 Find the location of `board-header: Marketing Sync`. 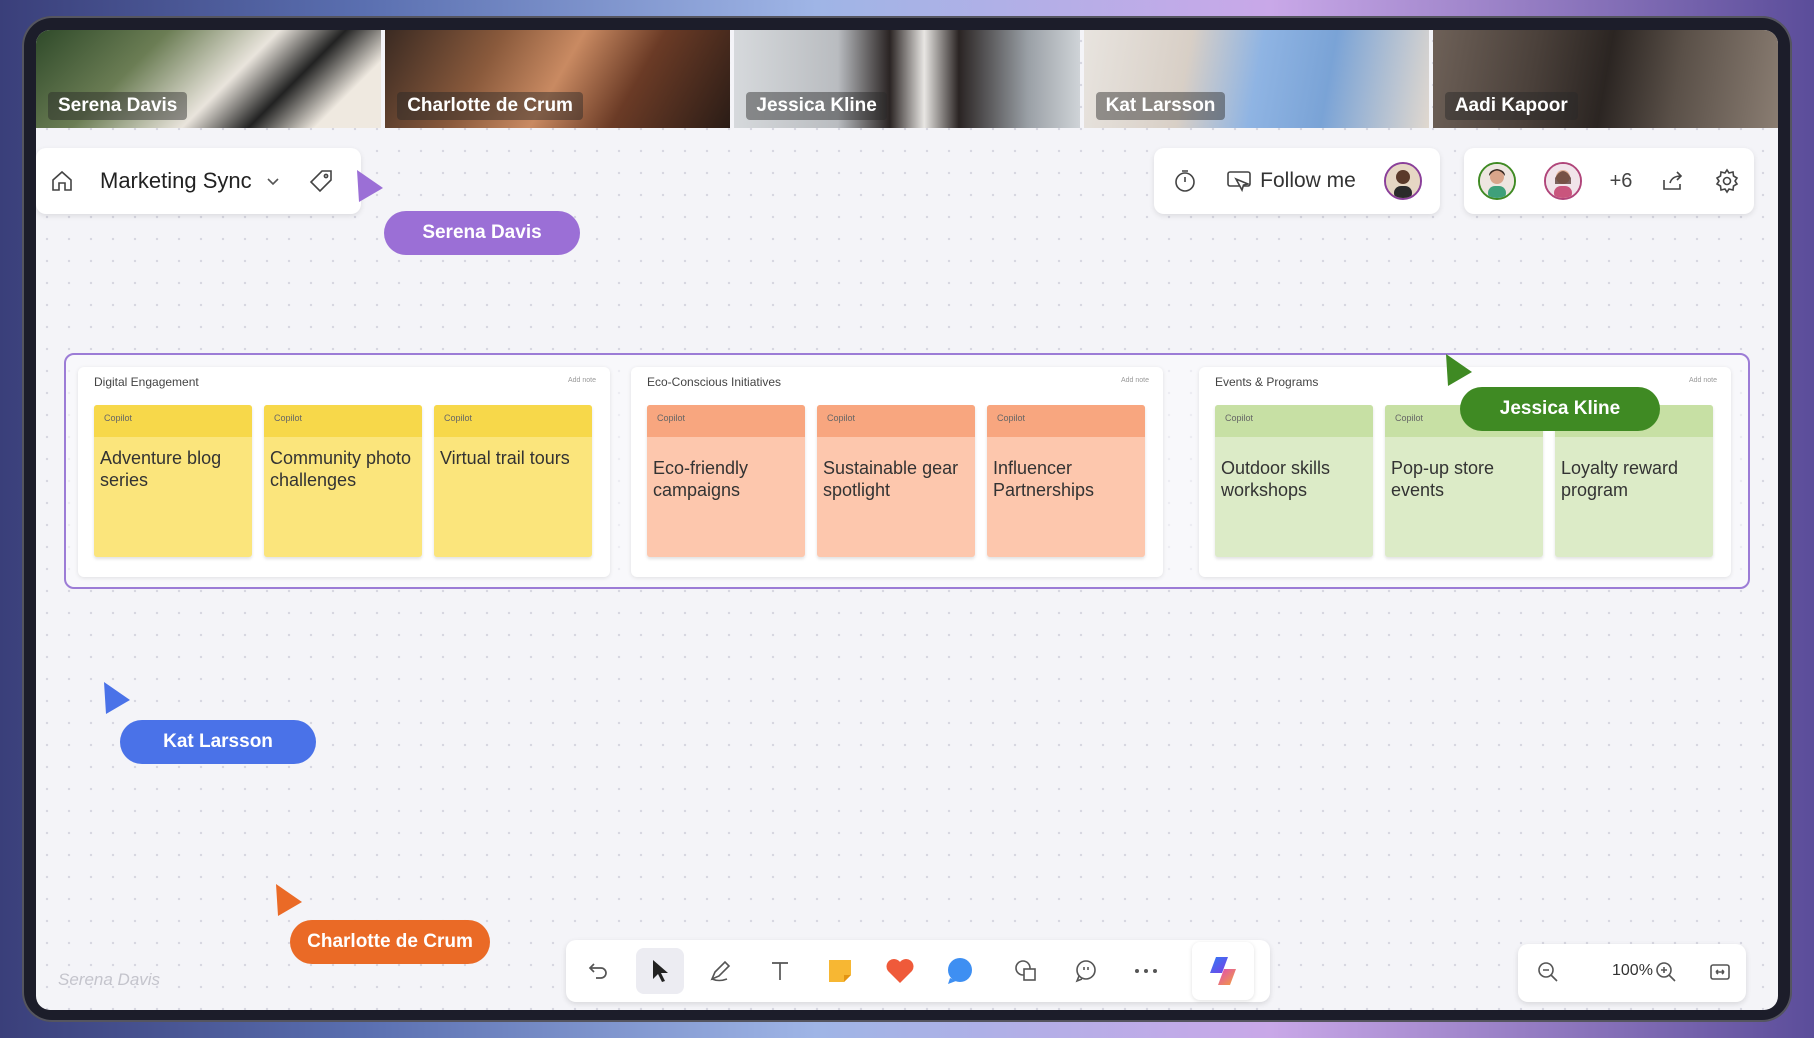

board-header: Marketing Sync is located at coordinates (198, 181).